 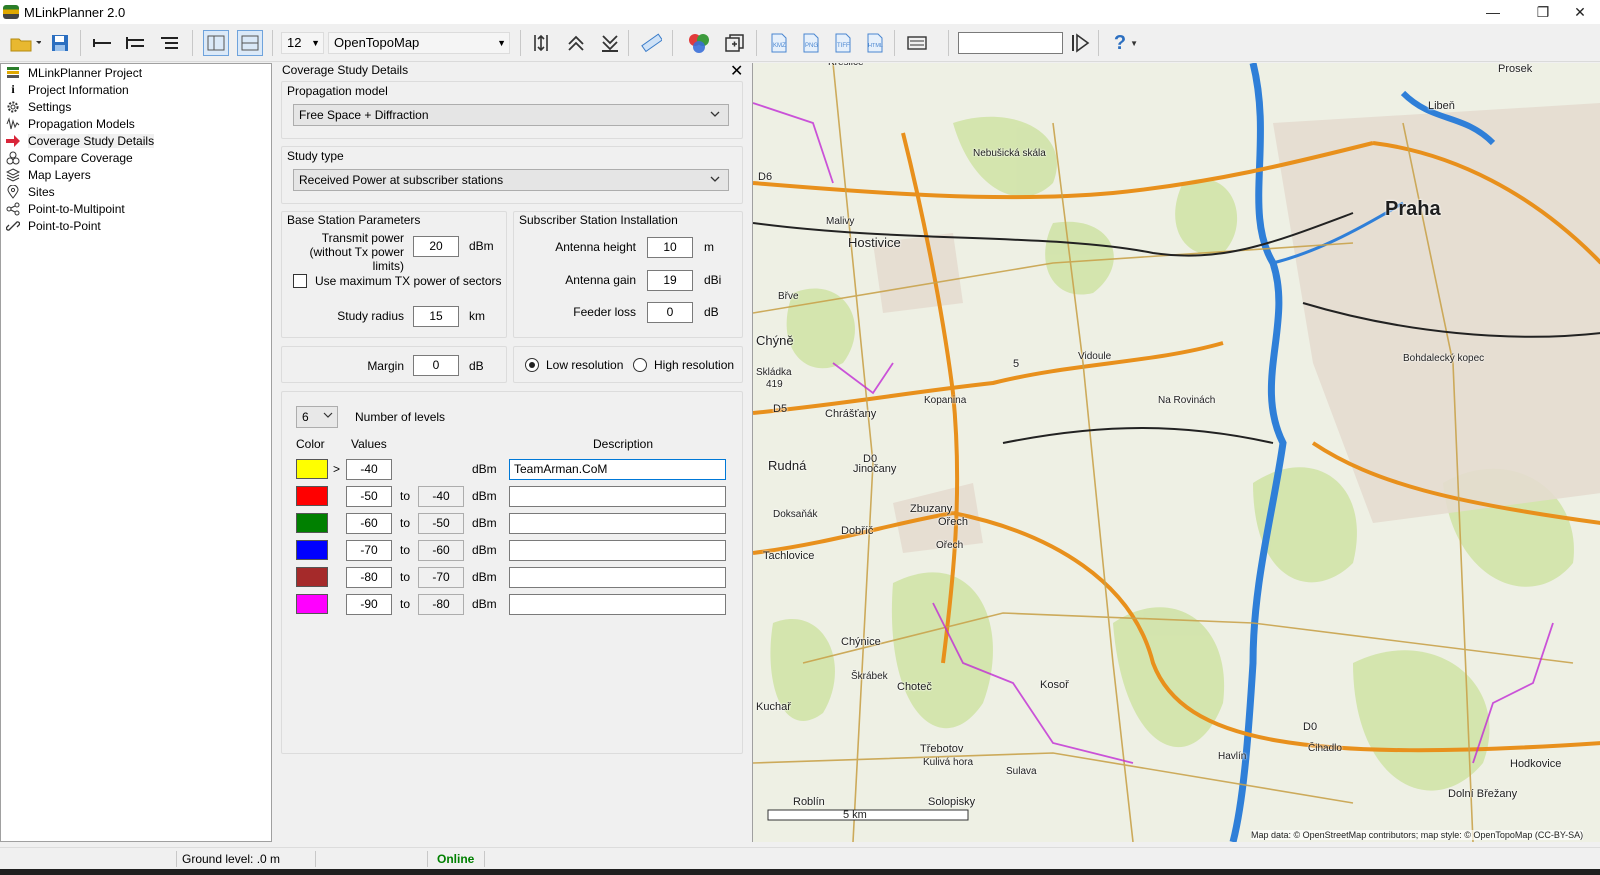 I want to click on open-folder-button, so click(x=25, y=43).